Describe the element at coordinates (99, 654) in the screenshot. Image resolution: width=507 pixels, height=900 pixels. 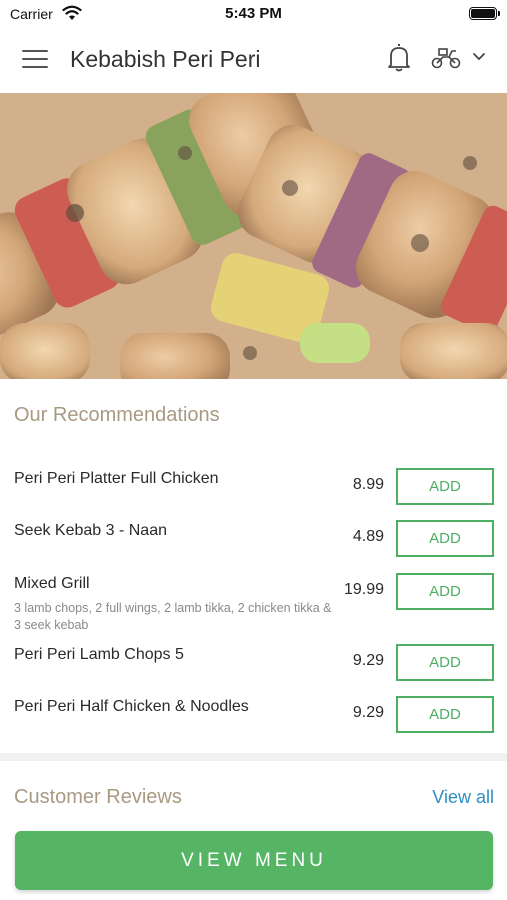
I see `item-name: Peri Peri Lamb Chops 5` at that location.